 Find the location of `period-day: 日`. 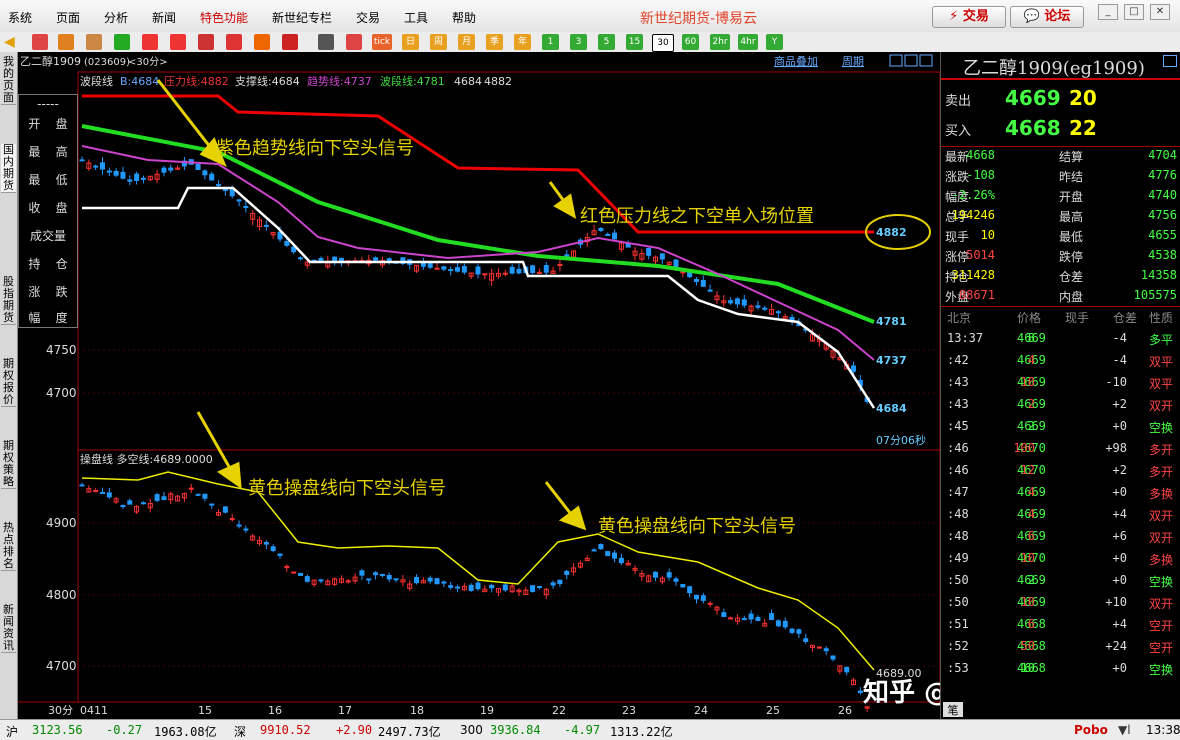

period-day: 日 is located at coordinates (410, 42).